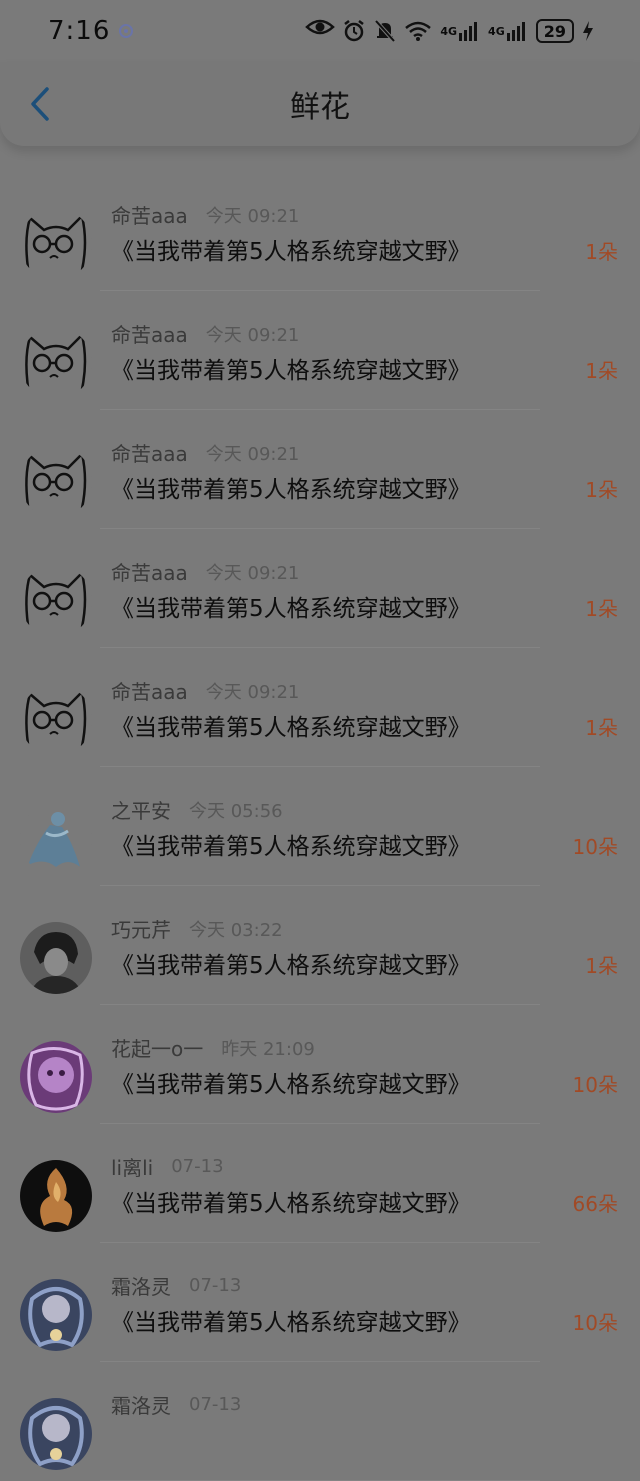 The width and height of the screenshot is (640, 1481). Describe the element at coordinates (320, 1302) in the screenshot. I see `list-item: 霜洛灵 07-13 《当我带着第5人格系统穿越文野》 10朵` at that location.